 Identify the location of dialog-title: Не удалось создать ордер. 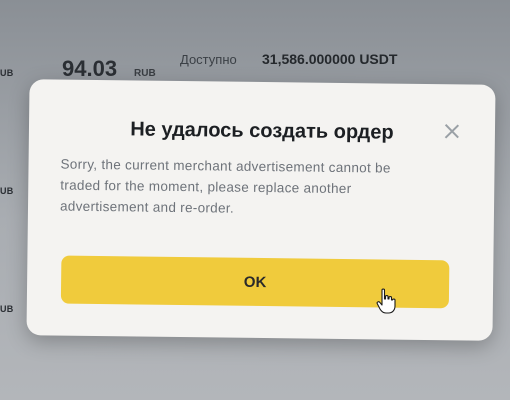
(262, 131).